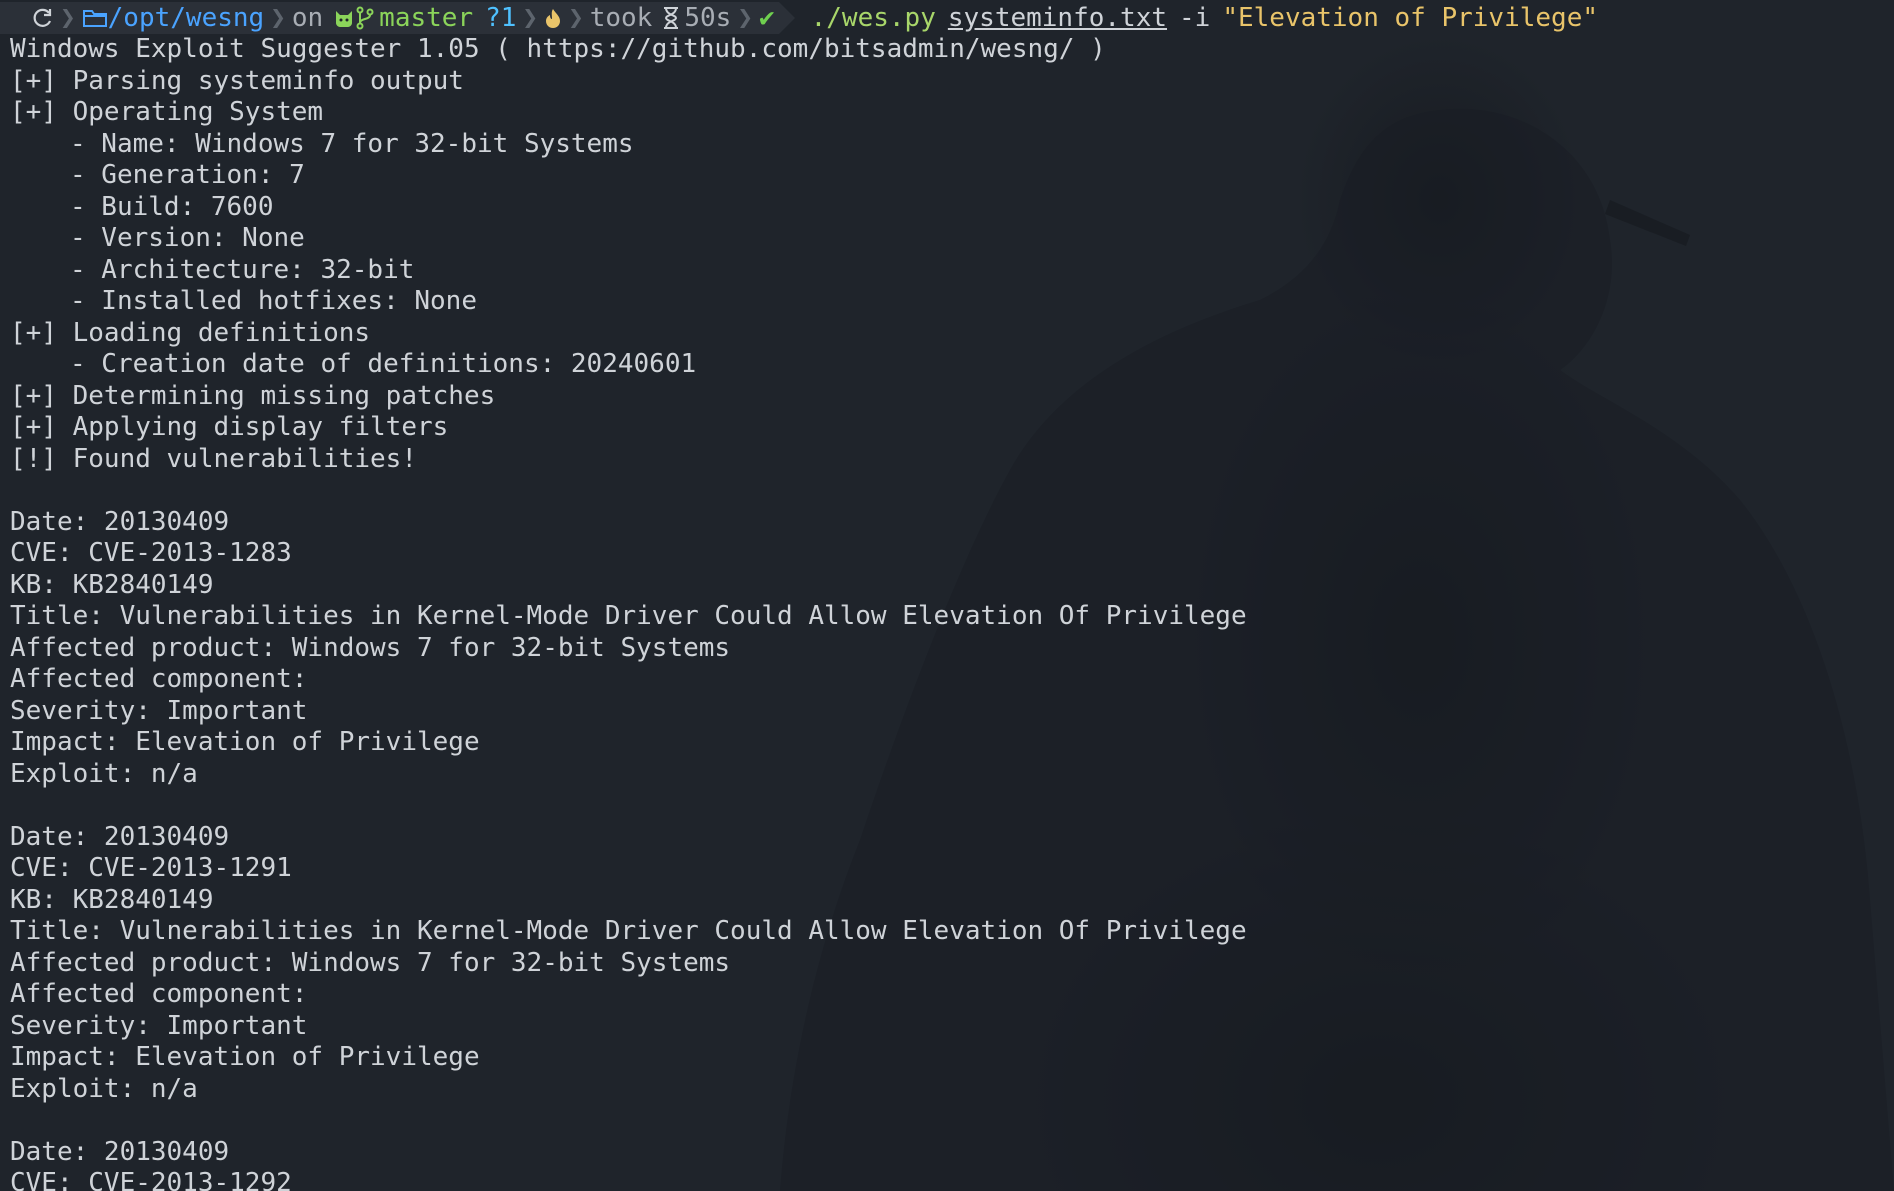 The width and height of the screenshot is (1894, 1191). What do you see at coordinates (151, 868) in the screenshot?
I see `vuln-cve: CVE: CVE-2013-1291` at bounding box center [151, 868].